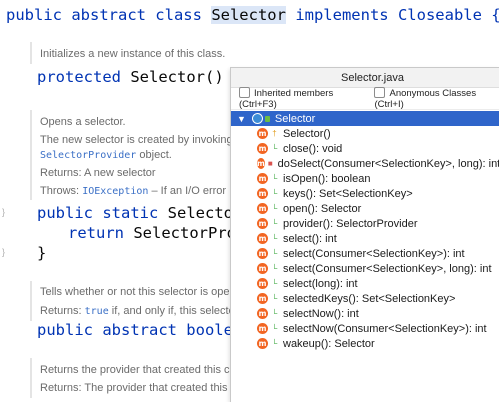 Image resolution: width=499 pixels, height=402 pixels. What do you see at coordinates (83, 122) in the screenshot?
I see `doc-open-summary: Opens a selector.` at bounding box center [83, 122].